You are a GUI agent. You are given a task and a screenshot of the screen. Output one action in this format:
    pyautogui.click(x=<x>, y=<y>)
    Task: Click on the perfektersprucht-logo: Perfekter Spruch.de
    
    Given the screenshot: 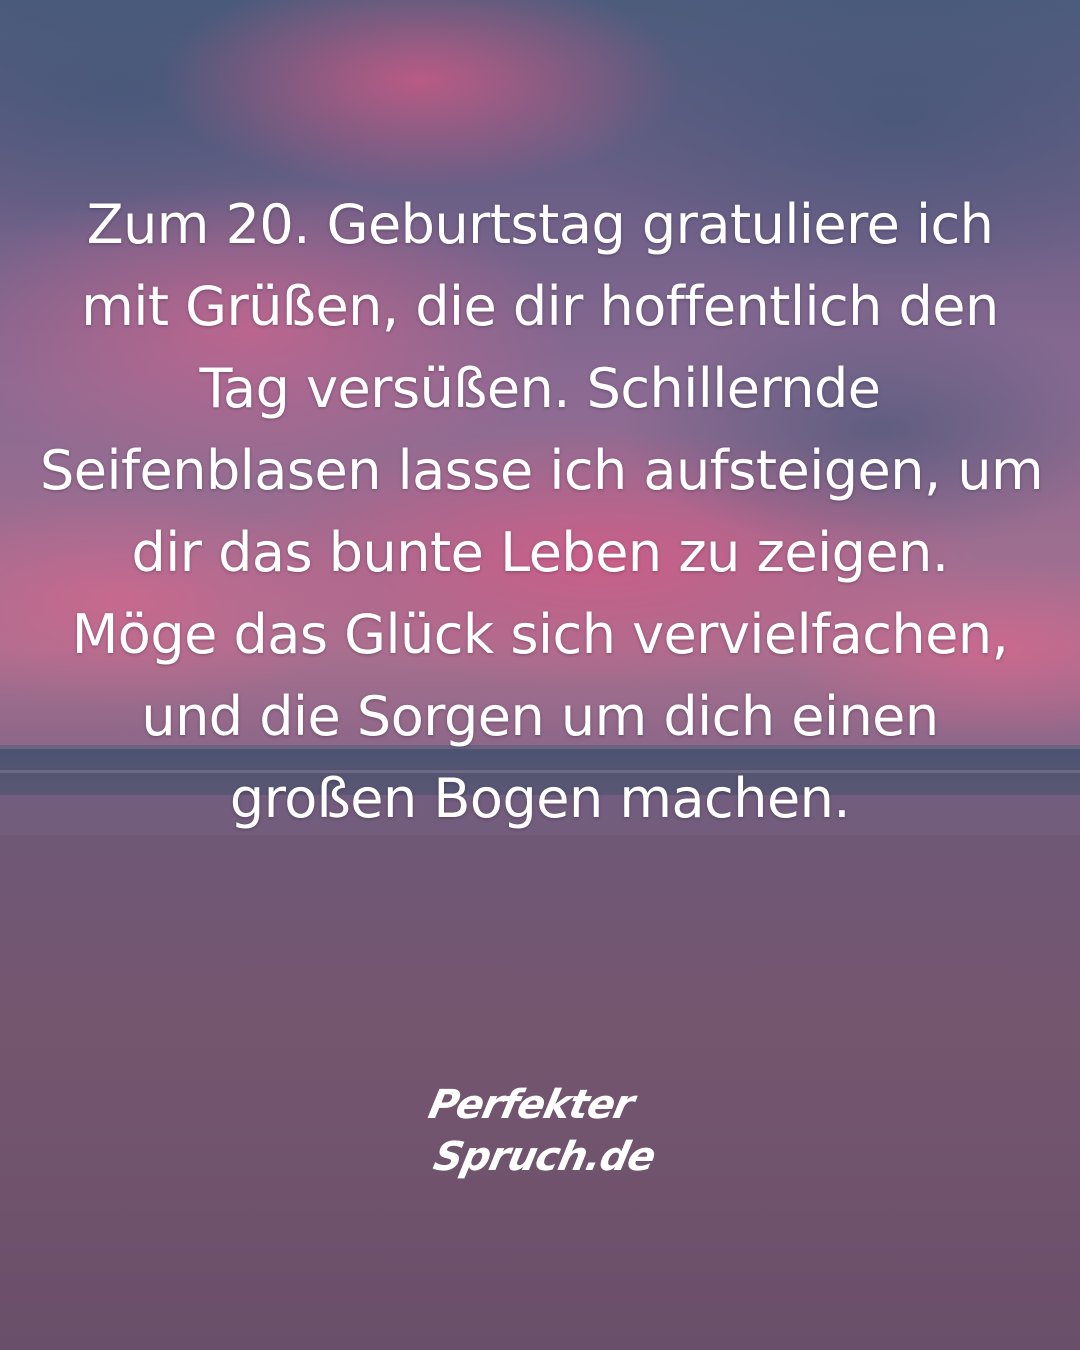 What is the action you would take?
    pyautogui.click(x=542, y=1129)
    